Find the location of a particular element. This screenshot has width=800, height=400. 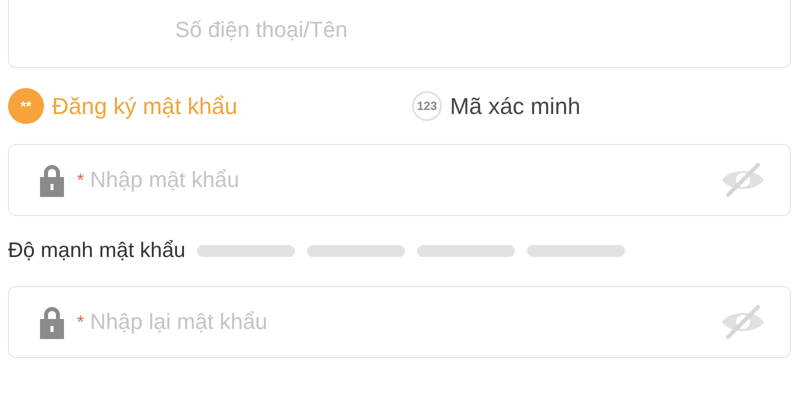

tab: 123 Mã xác minh is located at coordinates (496, 106).